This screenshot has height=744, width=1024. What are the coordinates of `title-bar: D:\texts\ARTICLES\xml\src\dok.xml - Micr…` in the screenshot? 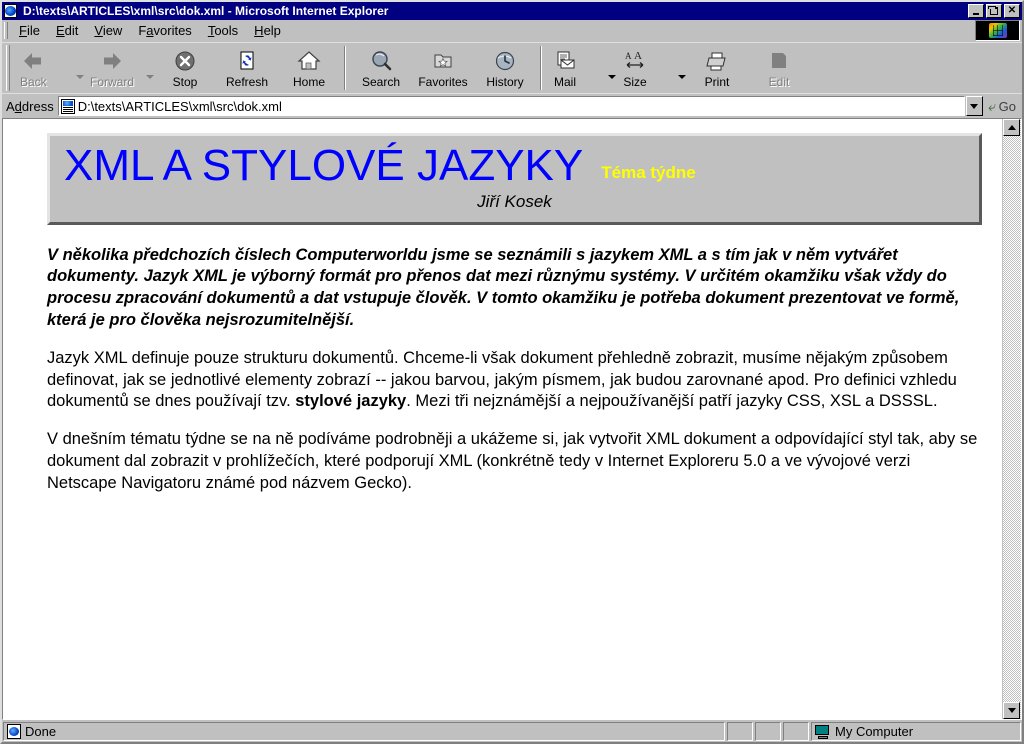 It's located at (512, 11).